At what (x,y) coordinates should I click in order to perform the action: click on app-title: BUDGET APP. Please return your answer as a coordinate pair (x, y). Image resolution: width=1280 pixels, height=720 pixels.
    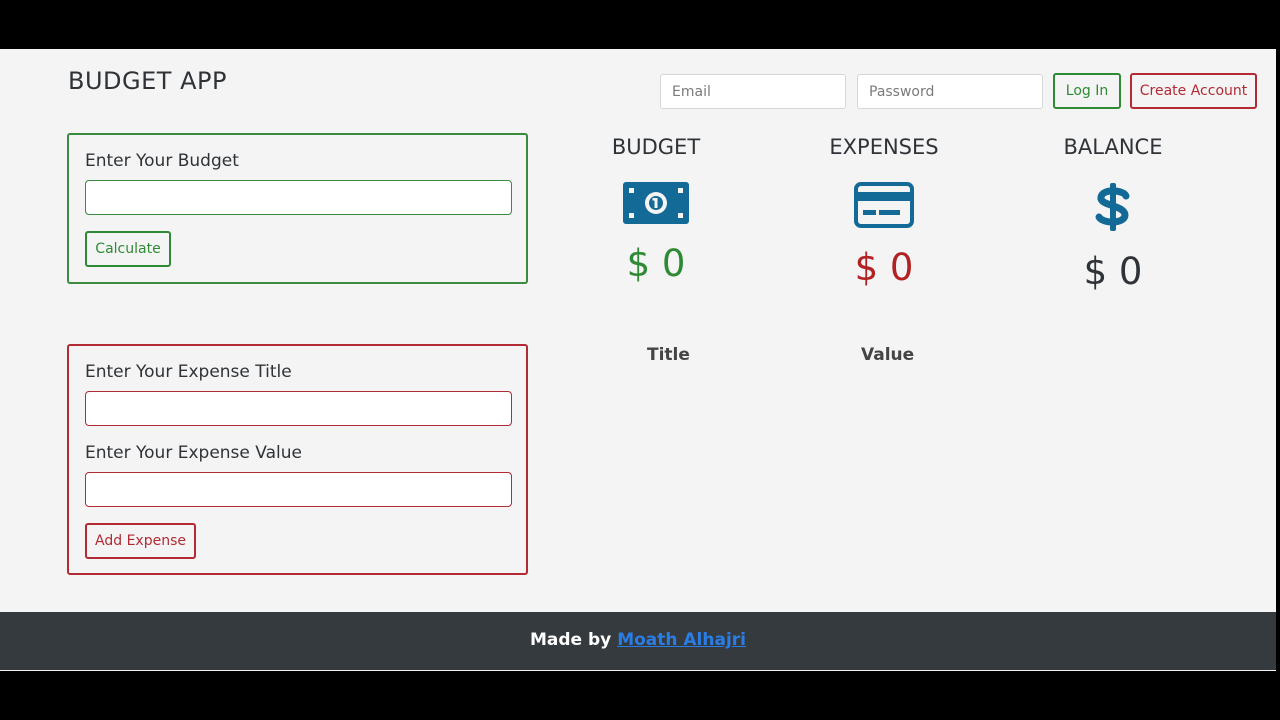
    Looking at the image, I should click on (147, 81).